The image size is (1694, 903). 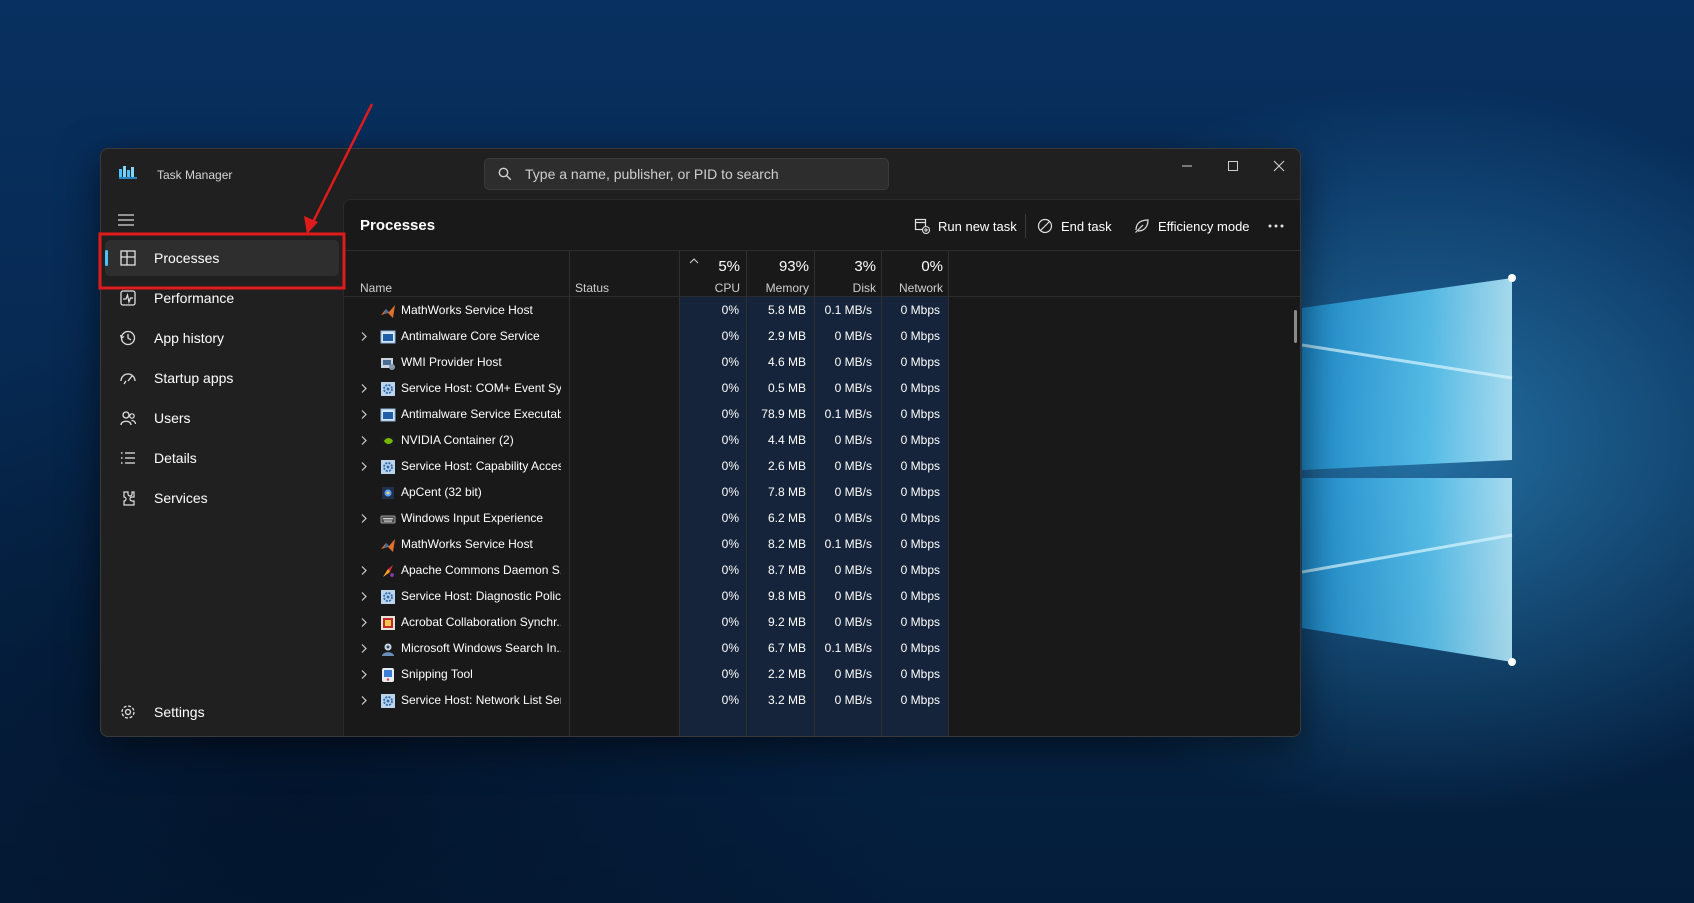 I want to click on column-header-disk: Disk, so click(x=845, y=288).